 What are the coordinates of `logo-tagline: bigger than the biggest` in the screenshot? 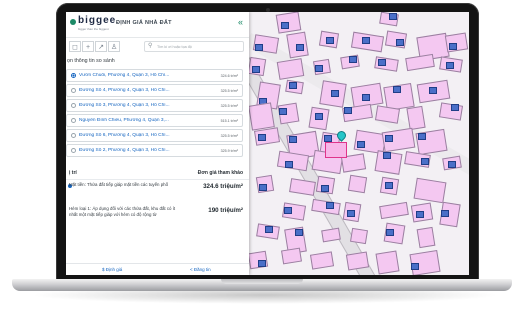 It's located at (93, 29).